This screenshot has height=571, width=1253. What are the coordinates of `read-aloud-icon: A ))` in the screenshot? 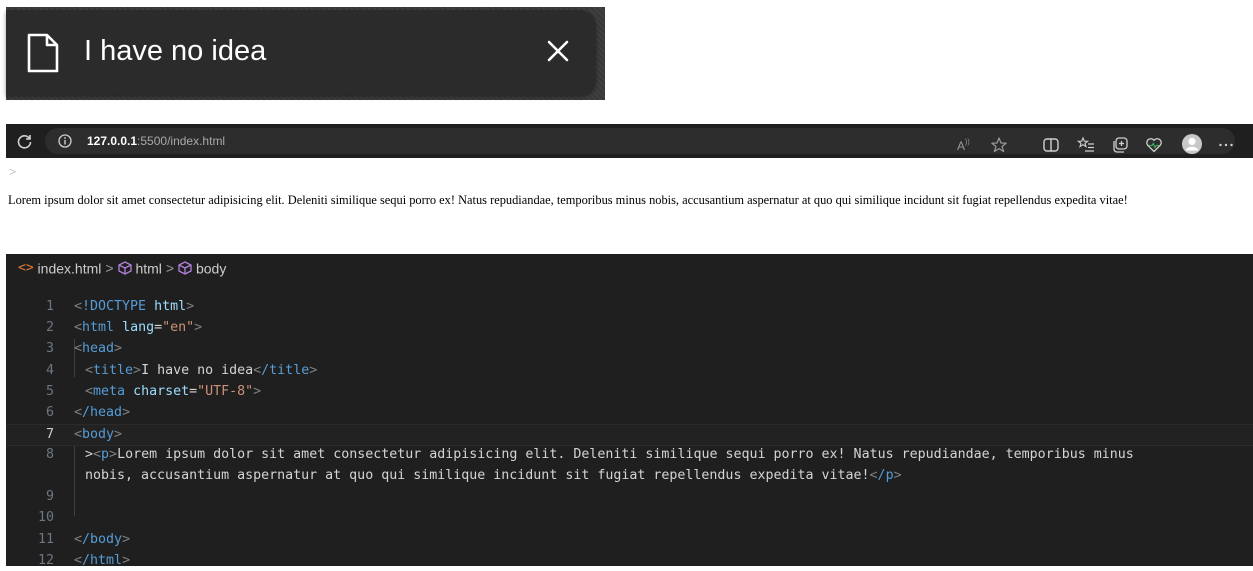 It's located at (964, 145).